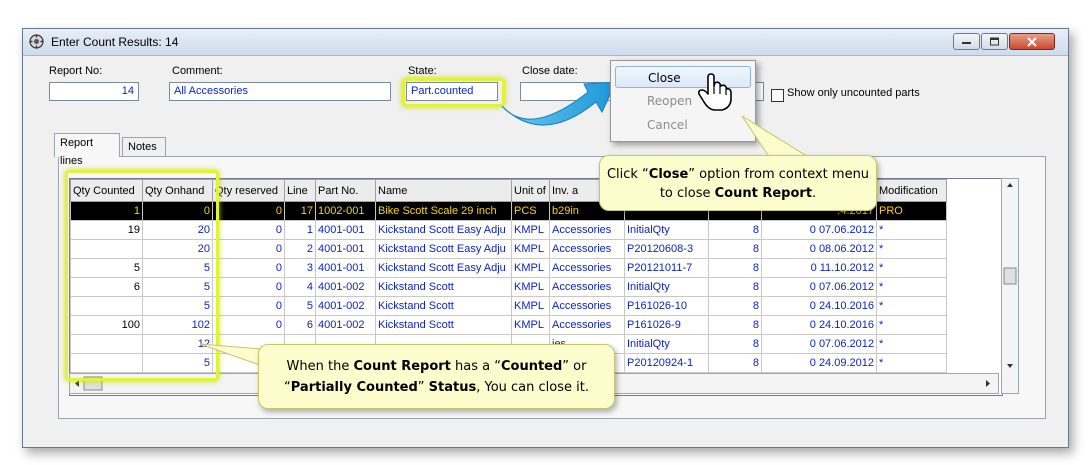 The image size is (1089, 465). What do you see at coordinates (177, 190) in the screenshot?
I see `col-qty-onhand: Qty Onhand` at bounding box center [177, 190].